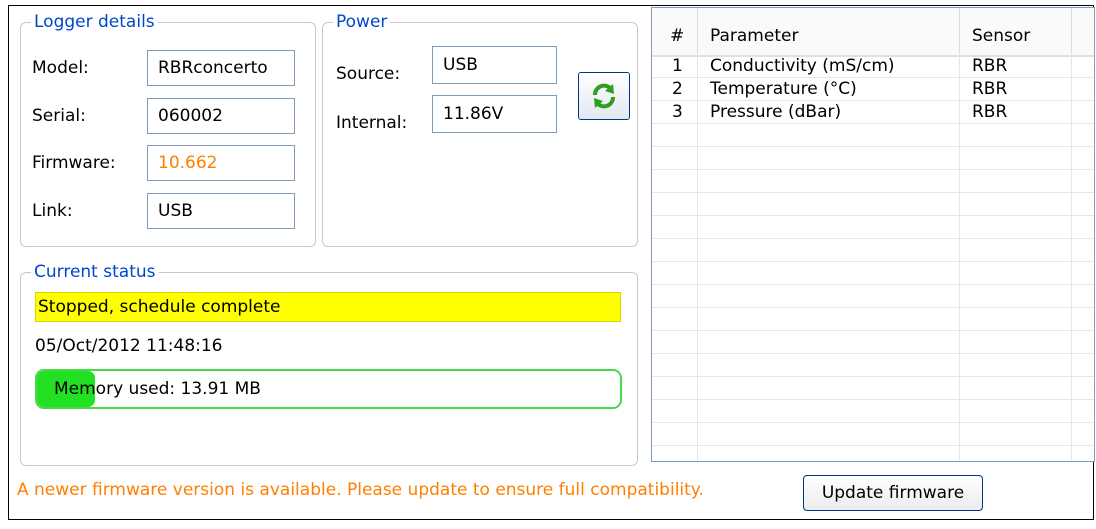 This screenshot has height=529, width=1096. I want to click on row-number: 2, so click(677, 89).